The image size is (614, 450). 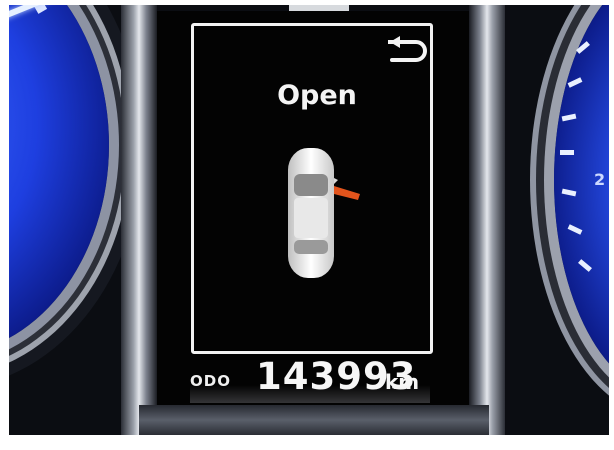 What do you see at coordinates (347, 193) in the screenshot?
I see `open-door-indicator` at bounding box center [347, 193].